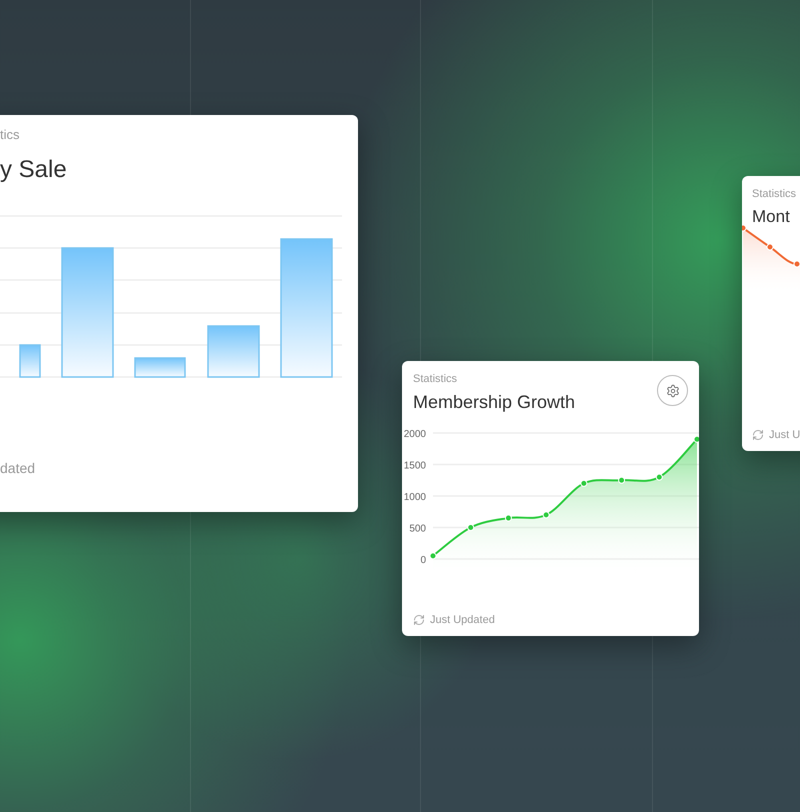 The width and height of the screenshot is (800, 812). Describe the element at coordinates (462, 620) in the screenshot. I see `status-text: Just Updated` at that location.